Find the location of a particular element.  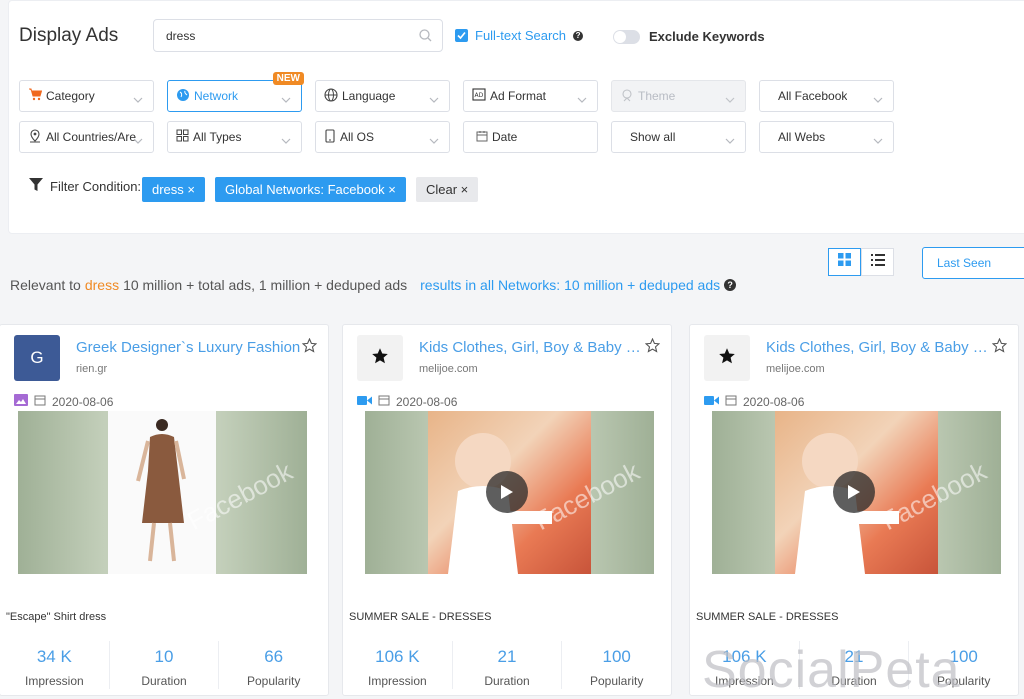

exclude-label: Exclude Keywords is located at coordinates (707, 36).